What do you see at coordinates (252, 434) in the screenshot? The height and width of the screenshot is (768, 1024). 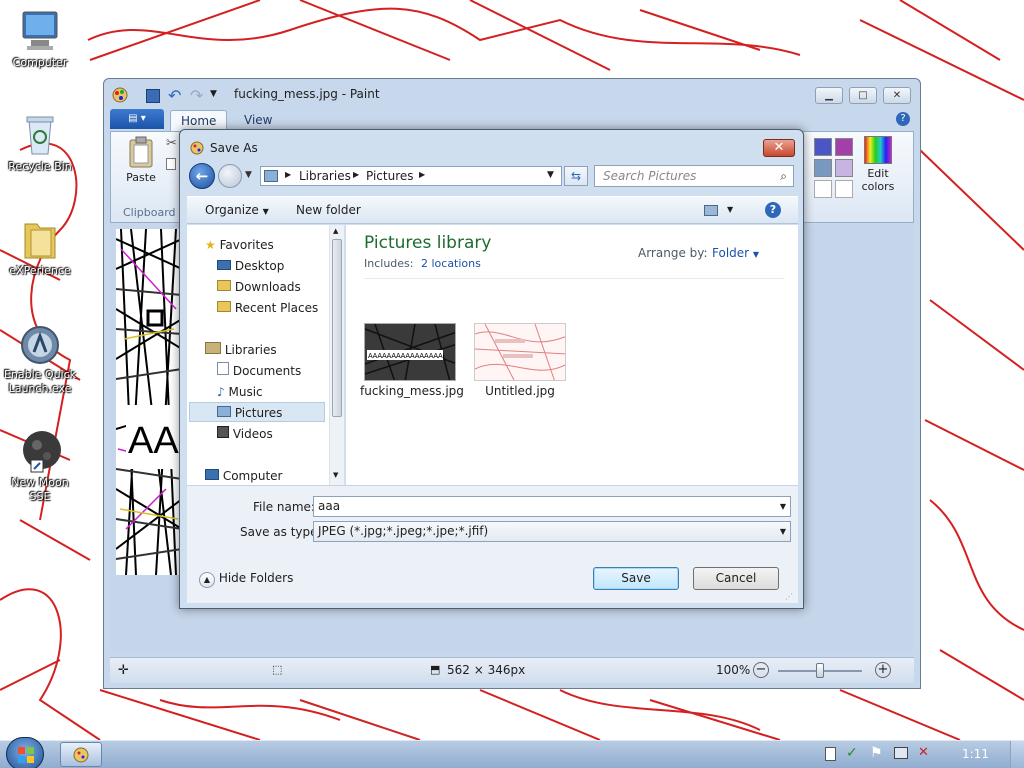 I see `nav-videos-label: Videos` at bounding box center [252, 434].